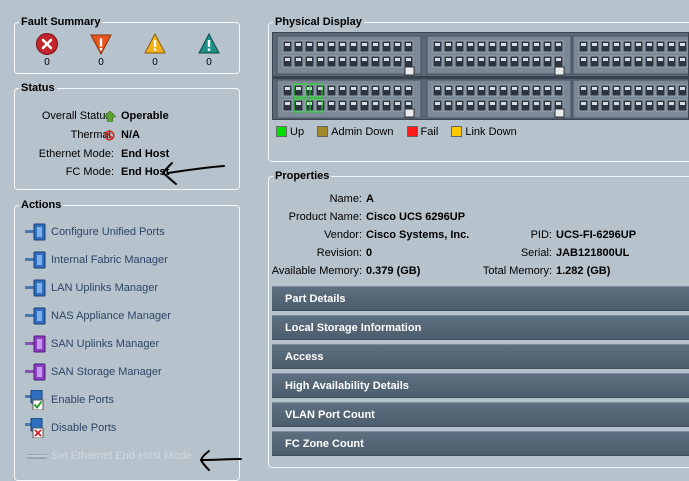  I want to click on lan-uplinks-manager-label: LAN Uplinks Manager, so click(104, 288).